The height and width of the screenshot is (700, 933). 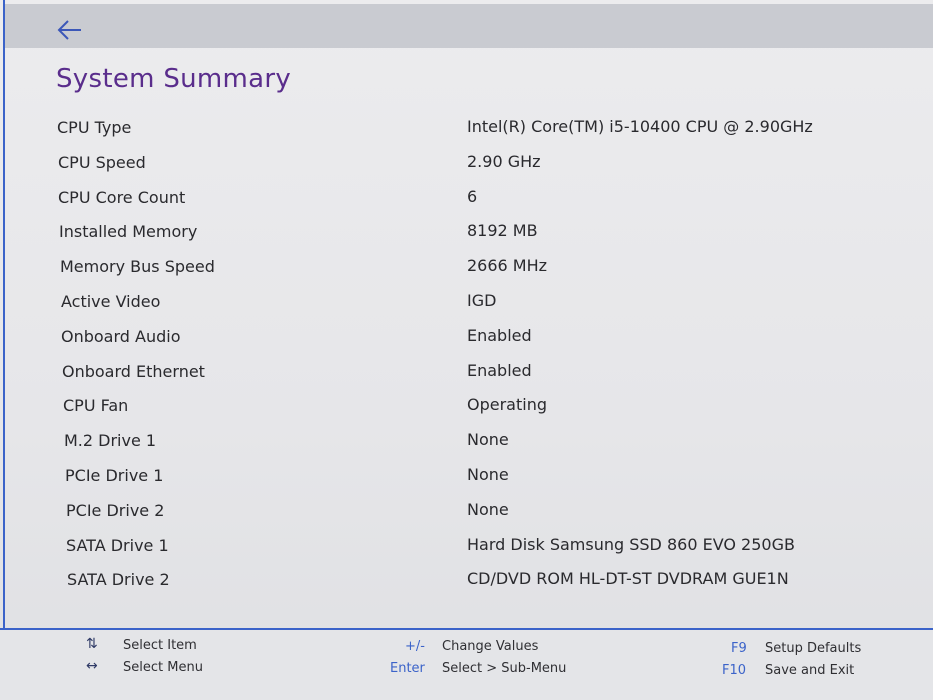 What do you see at coordinates (466, 197) in the screenshot?
I see `row-cpu-core-count: CPU Core Count 6` at bounding box center [466, 197].